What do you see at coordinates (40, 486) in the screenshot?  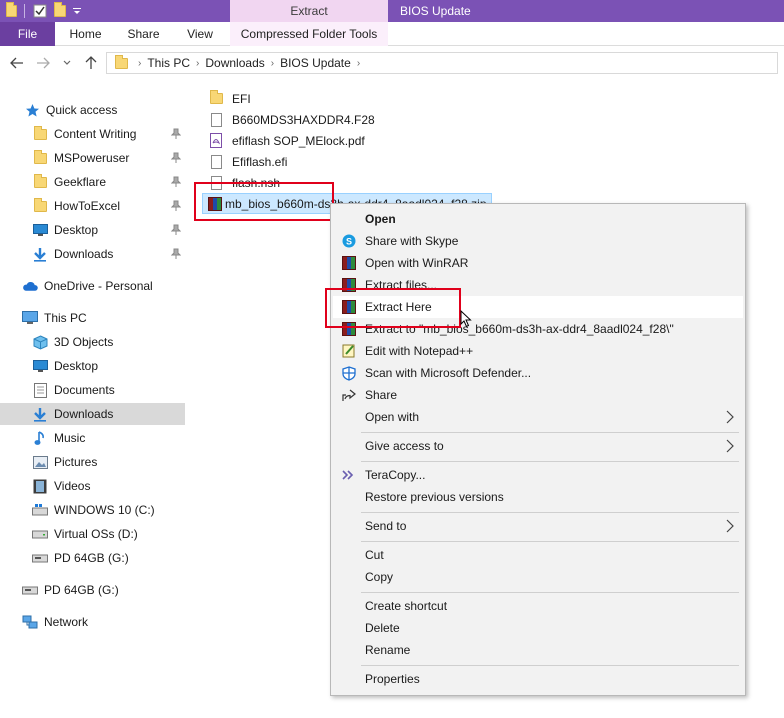 I see `film-icon` at bounding box center [40, 486].